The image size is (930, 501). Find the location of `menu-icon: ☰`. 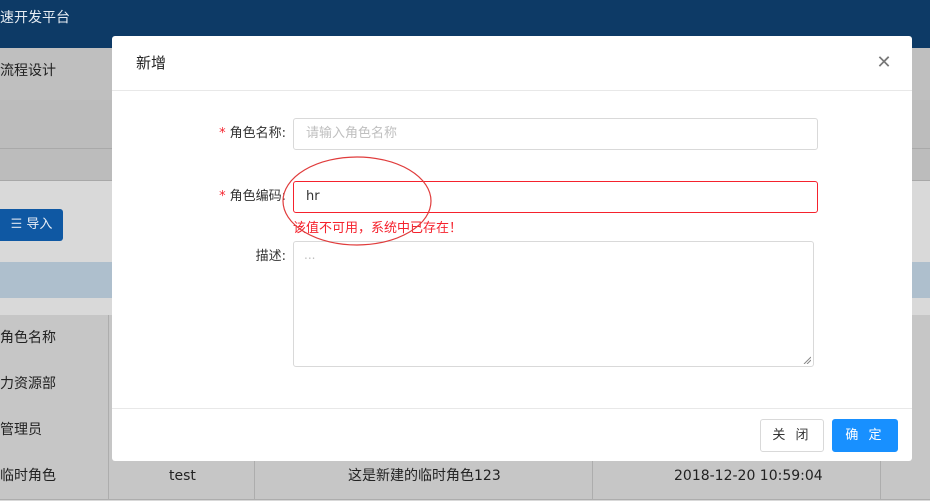

menu-icon: ☰ is located at coordinates (16, 224).